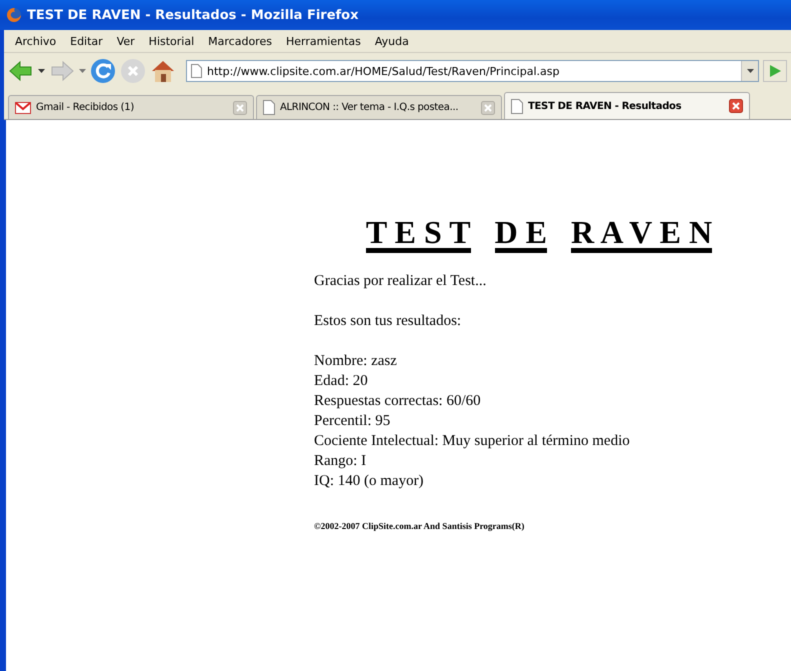  What do you see at coordinates (353, 421) in the screenshot?
I see `result-line: Percentil: 95` at bounding box center [353, 421].